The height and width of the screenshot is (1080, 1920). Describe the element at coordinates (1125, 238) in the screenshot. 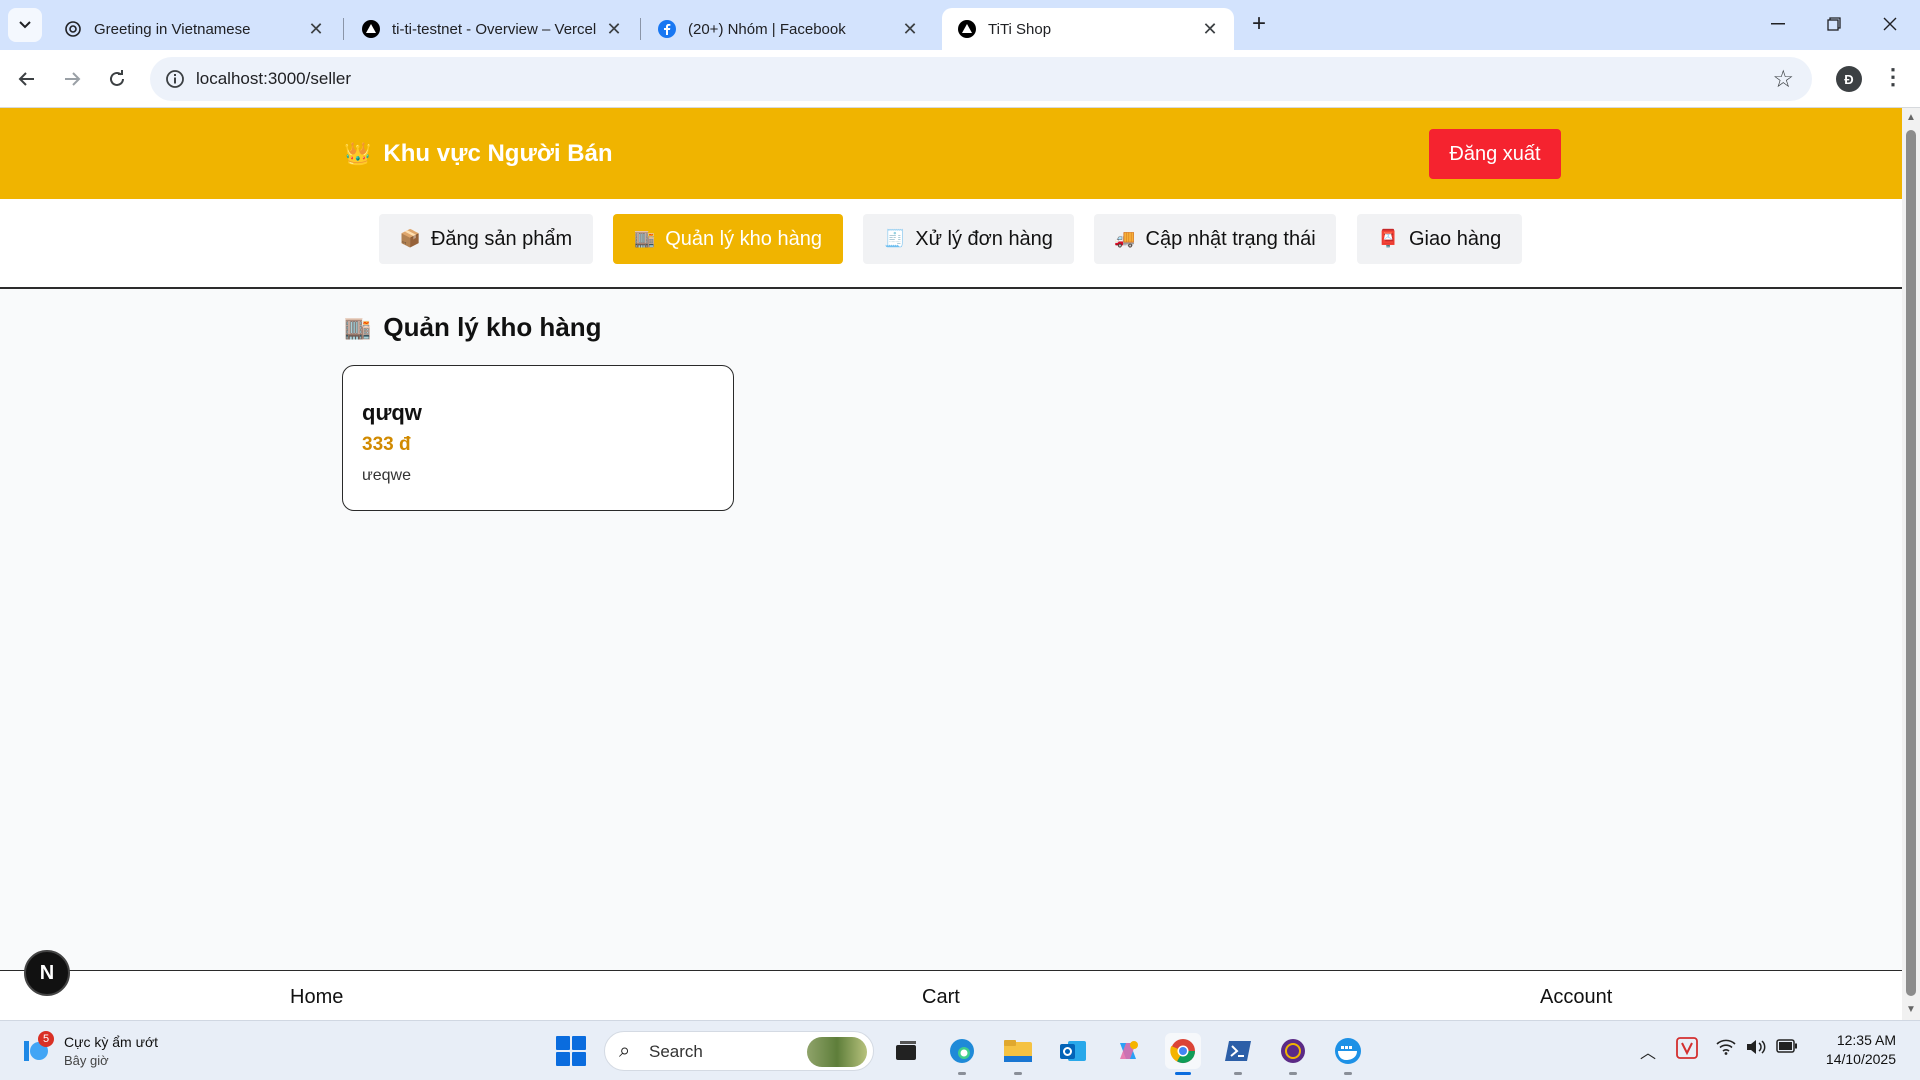

I see `truck-icon: 🚚` at that location.